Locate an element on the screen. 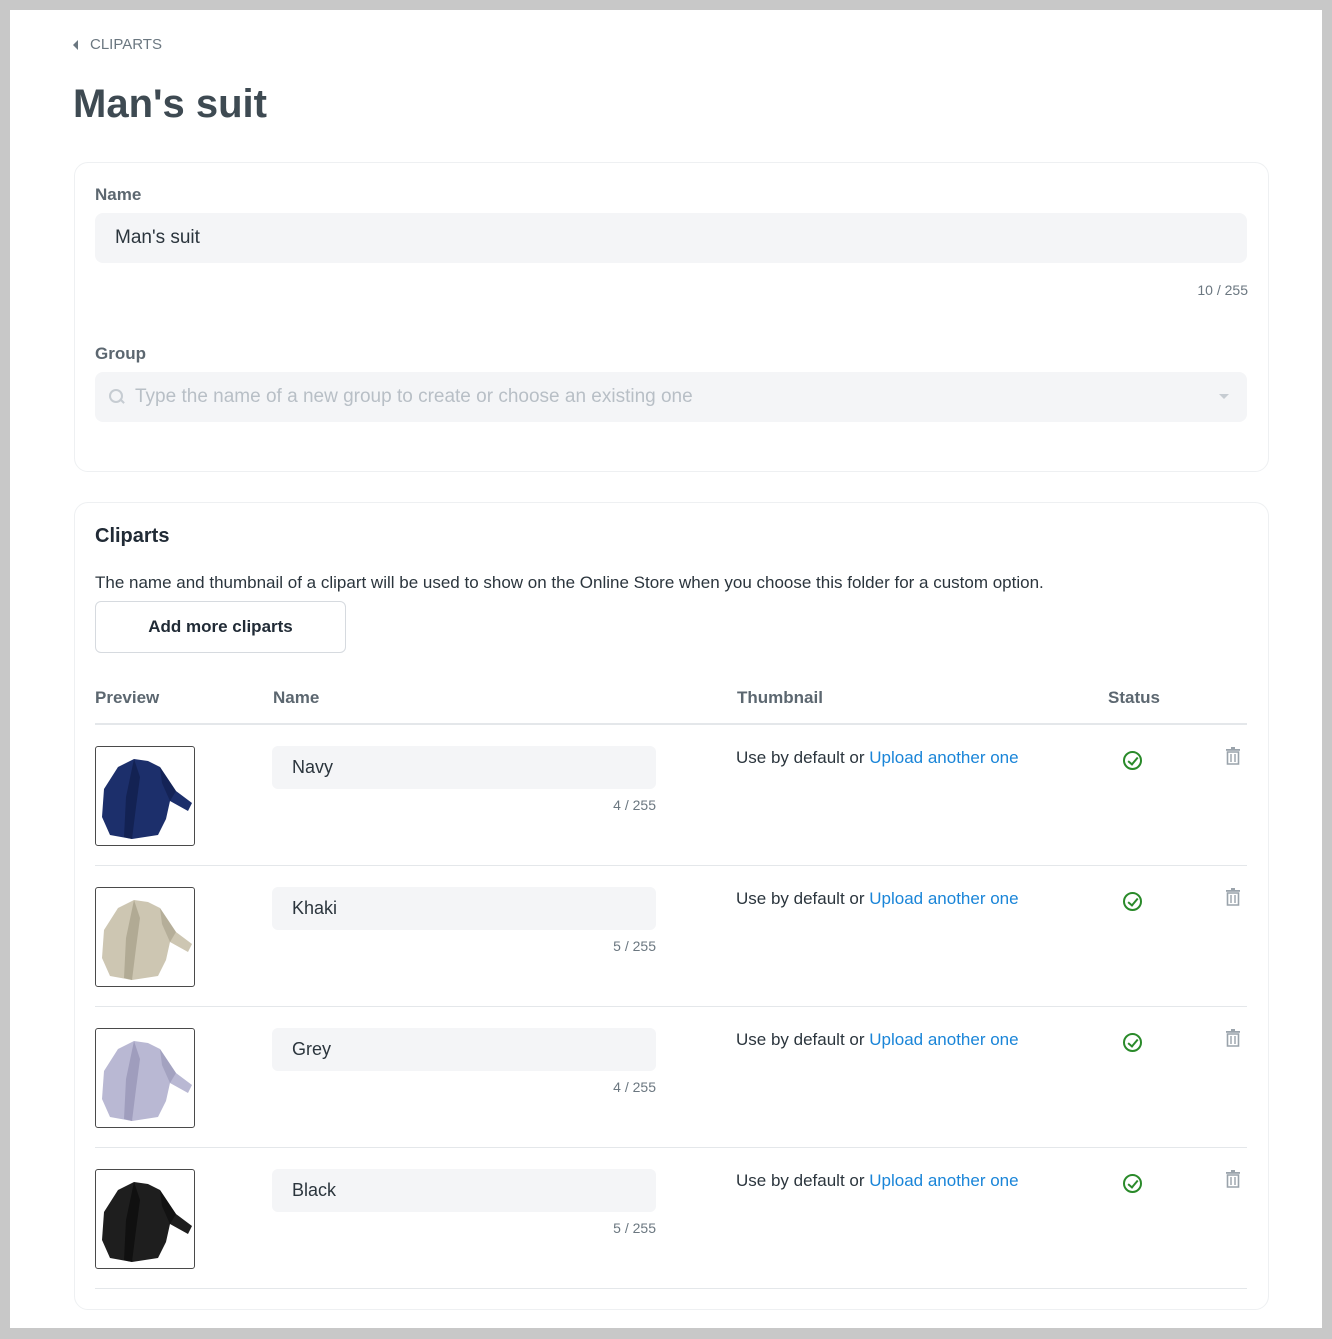 The height and width of the screenshot is (1339, 1332). clipart-name-input: Navy is located at coordinates (464, 767).